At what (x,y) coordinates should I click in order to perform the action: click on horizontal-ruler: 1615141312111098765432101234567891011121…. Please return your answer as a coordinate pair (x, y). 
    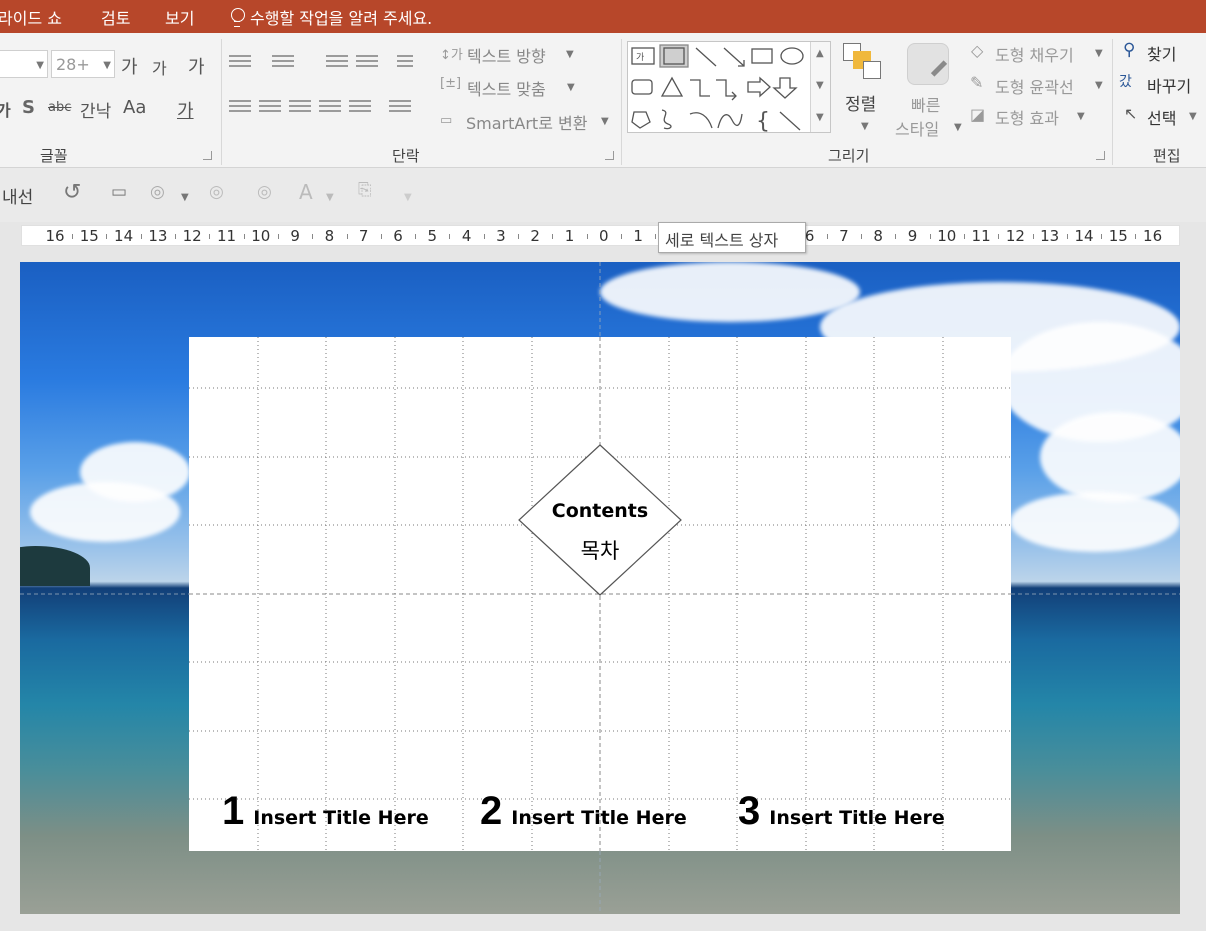
    Looking at the image, I should click on (600, 235).